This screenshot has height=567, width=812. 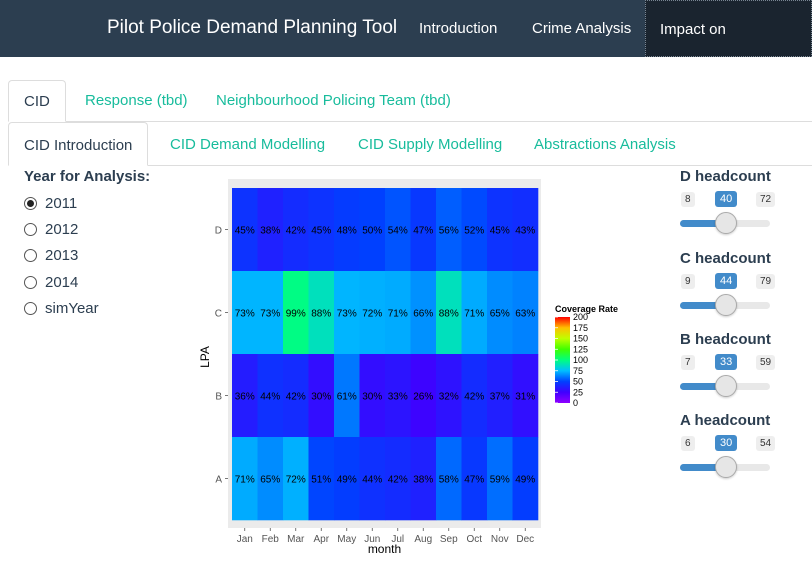 I want to click on slider-min: 8, so click(x=688, y=199).